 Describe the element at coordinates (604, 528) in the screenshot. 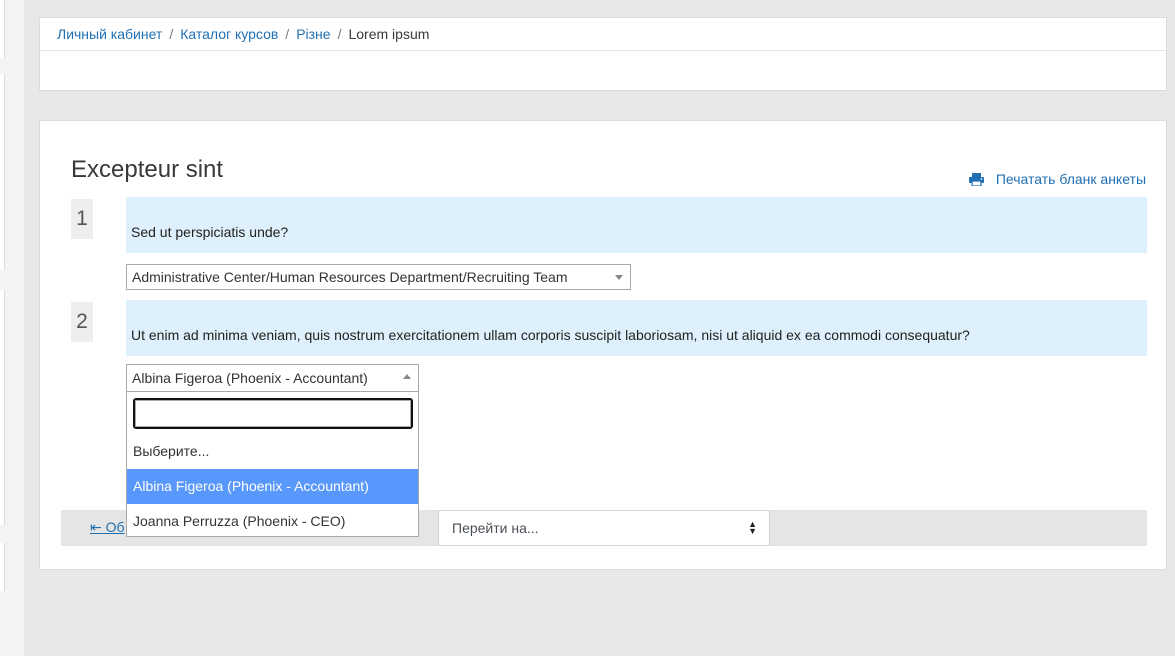

I see `jump-to-select: Перейти на... ▲ ▼` at that location.